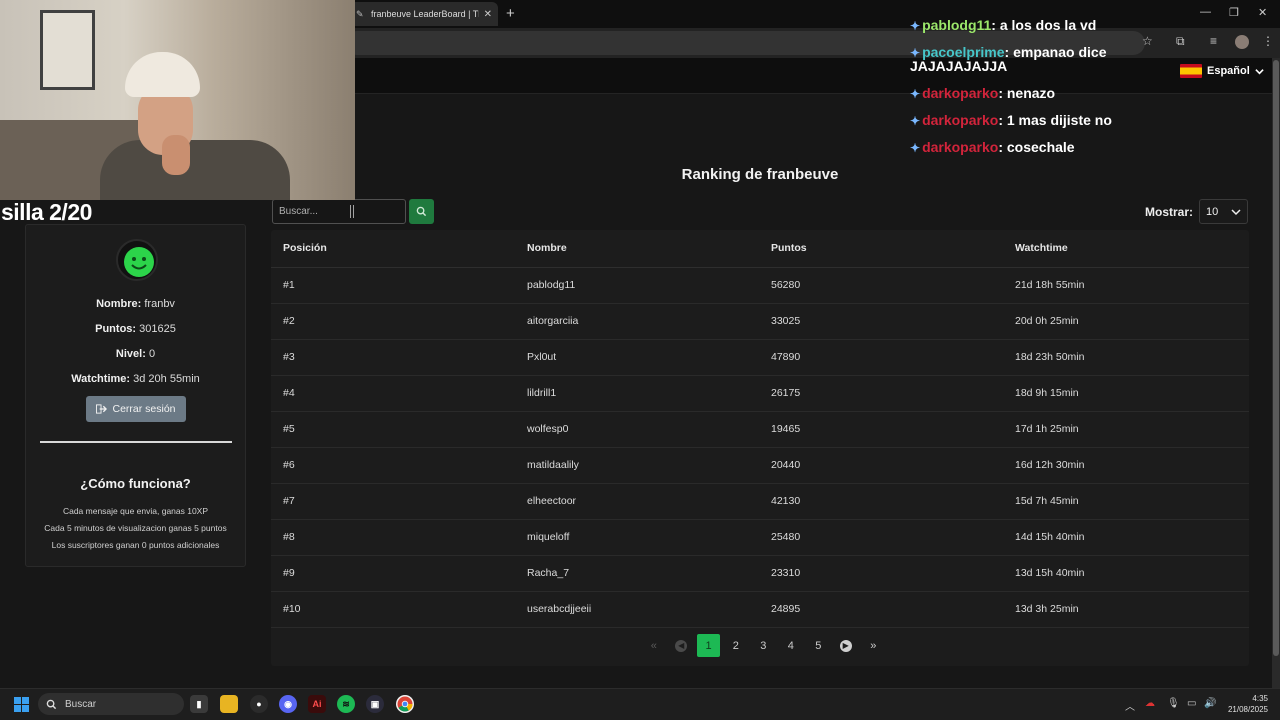  I want to click on page-button-4: 4, so click(791, 645).